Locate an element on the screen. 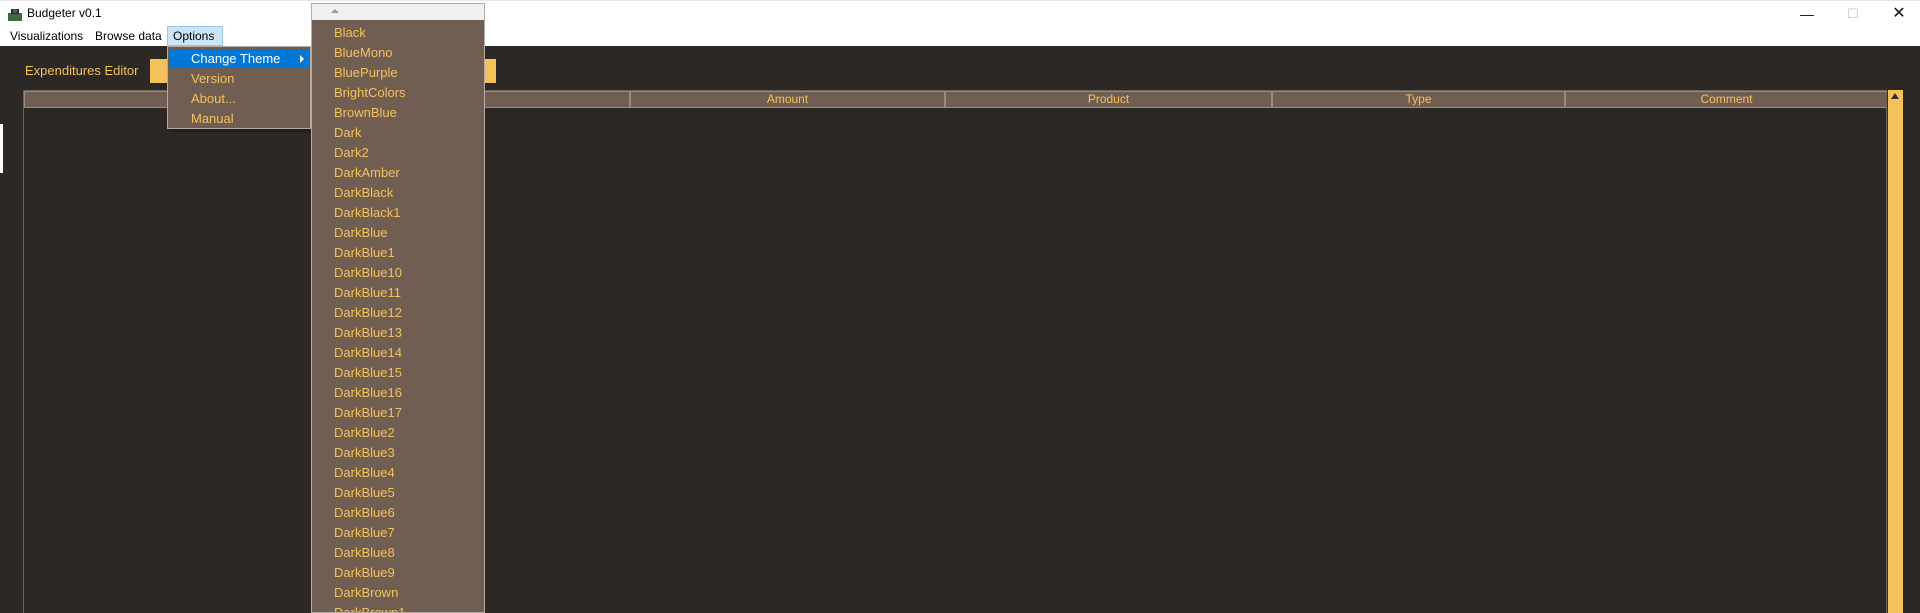 Image resolution: width=1920 pixels, height=613 pixels. theme-item: DarkBrown is located at coordinates (398, 593).